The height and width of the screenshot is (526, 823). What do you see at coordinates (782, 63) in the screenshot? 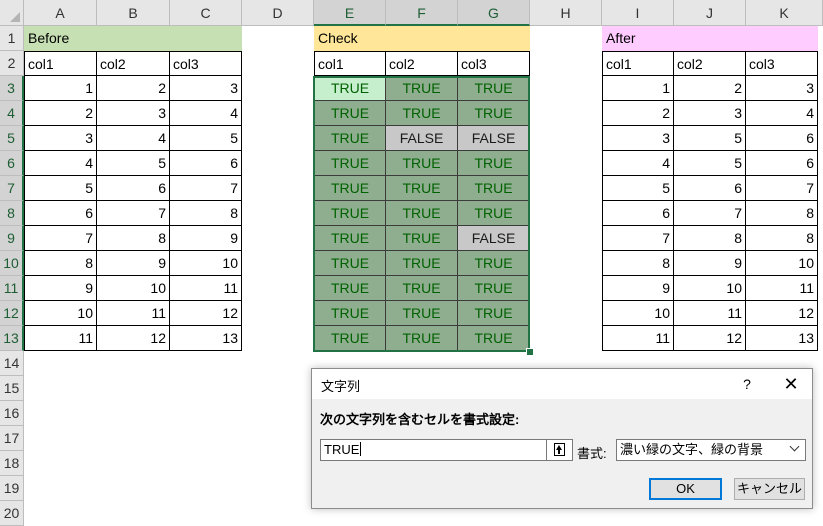
I see `after-header-cell: col3` at bounding box center [782, 63].